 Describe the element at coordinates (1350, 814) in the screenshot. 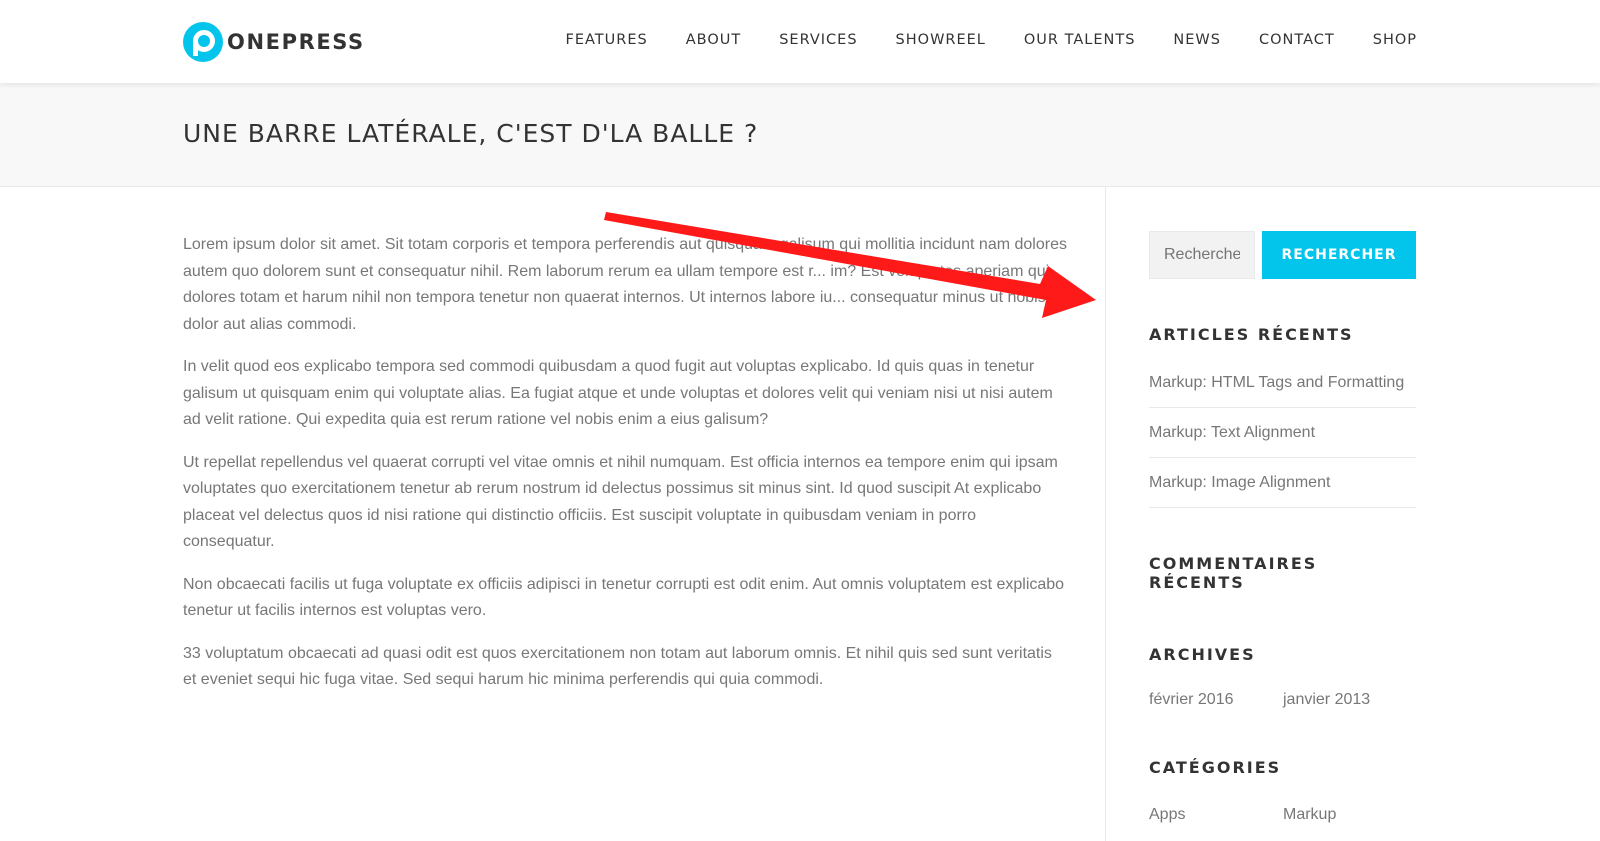

I see `list-item: Markup` at that location.